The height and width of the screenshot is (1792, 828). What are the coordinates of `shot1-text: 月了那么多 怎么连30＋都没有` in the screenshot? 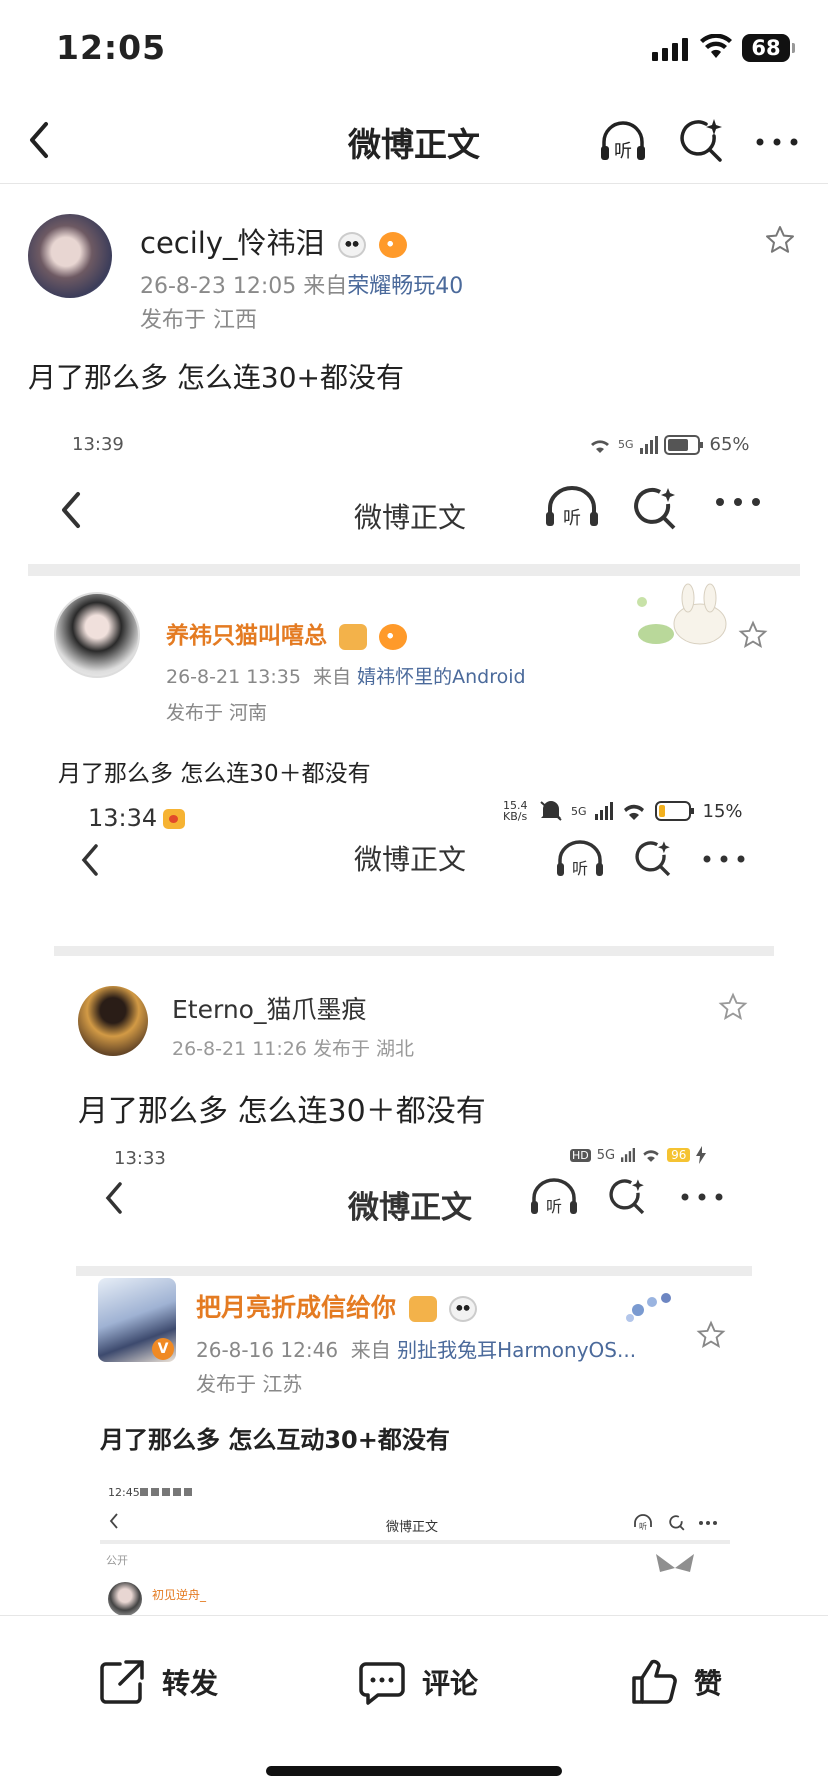 It's located at (214, 774).